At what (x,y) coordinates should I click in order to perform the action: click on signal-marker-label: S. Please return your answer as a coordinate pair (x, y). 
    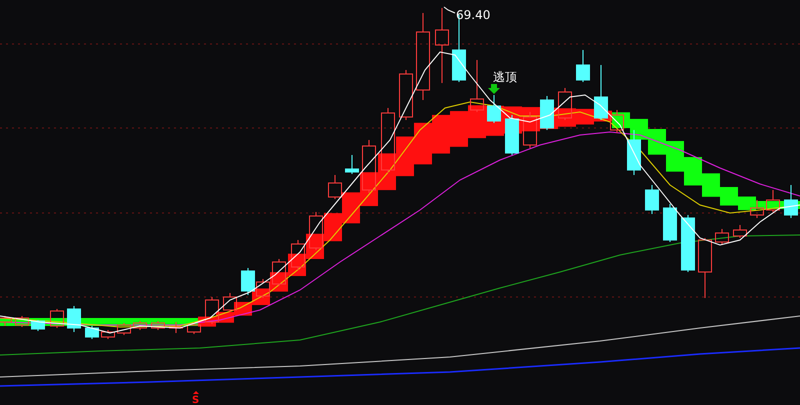
    Looking at the image, I should click on (196, 400).